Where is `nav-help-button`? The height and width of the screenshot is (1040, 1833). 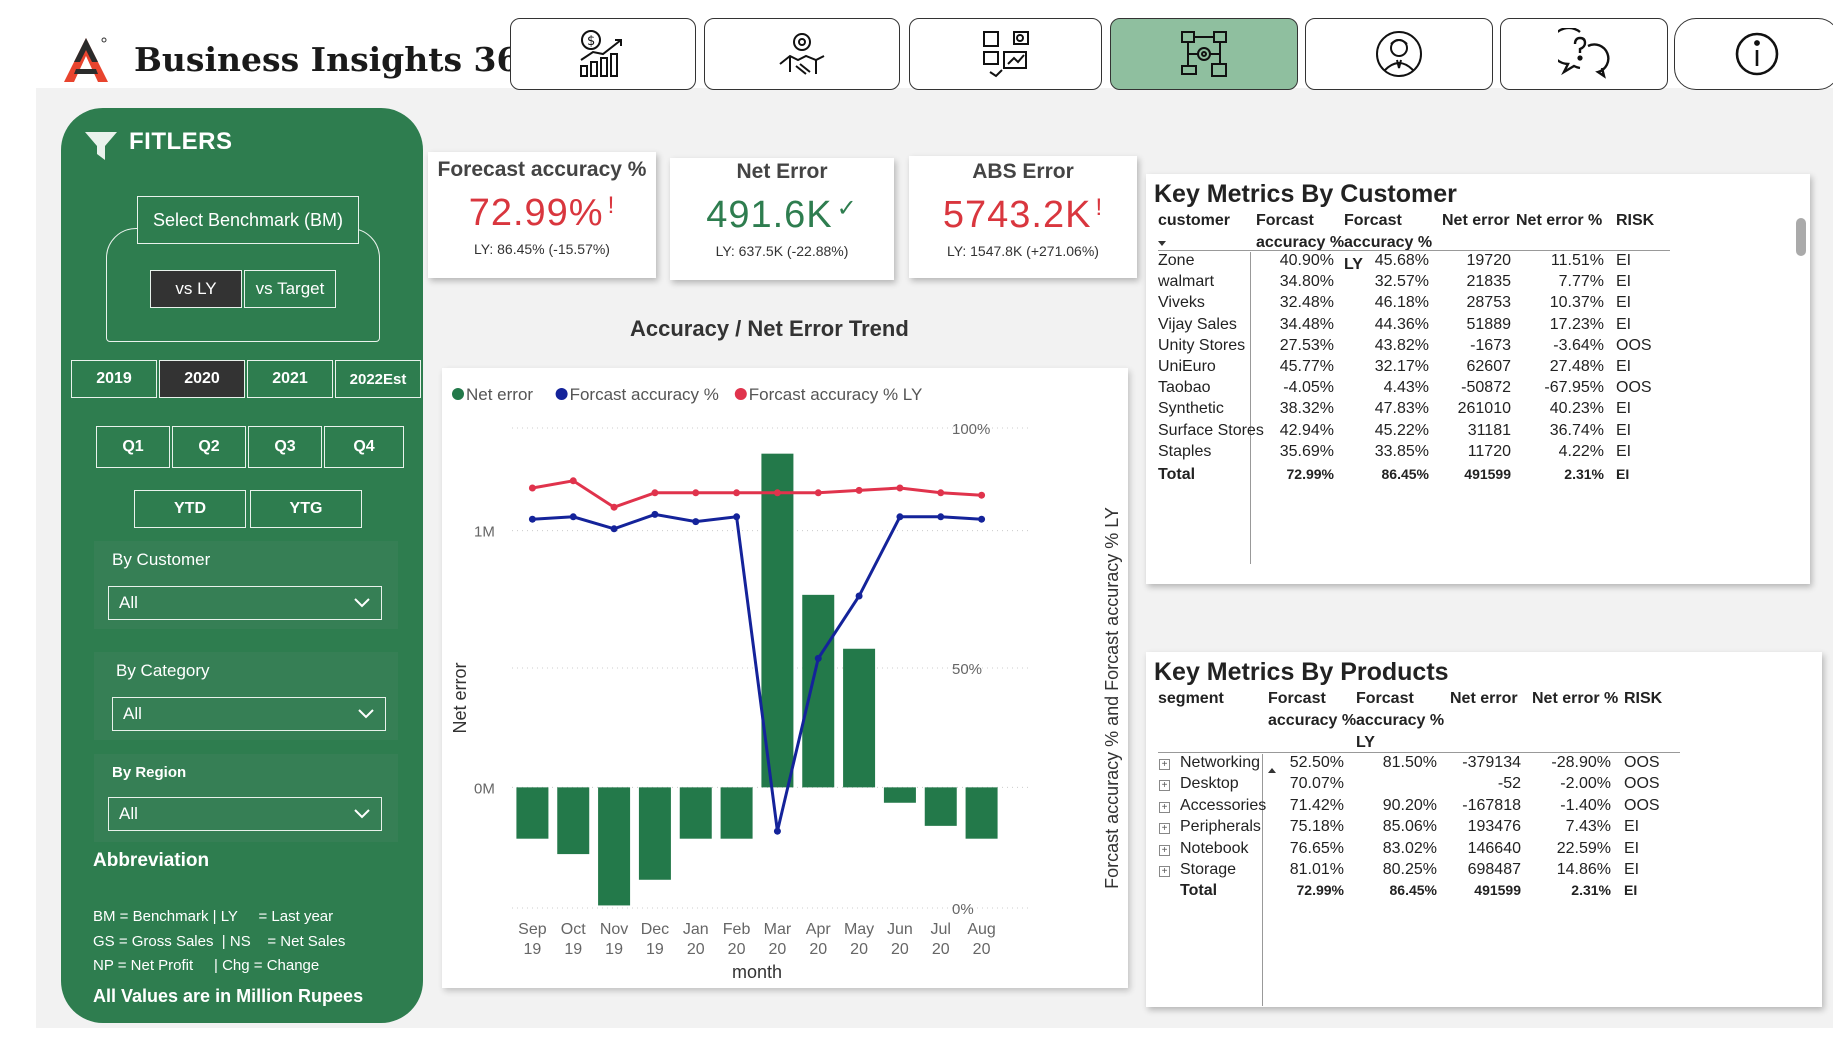 nav-help-button is located at coordinates (1584, 54).